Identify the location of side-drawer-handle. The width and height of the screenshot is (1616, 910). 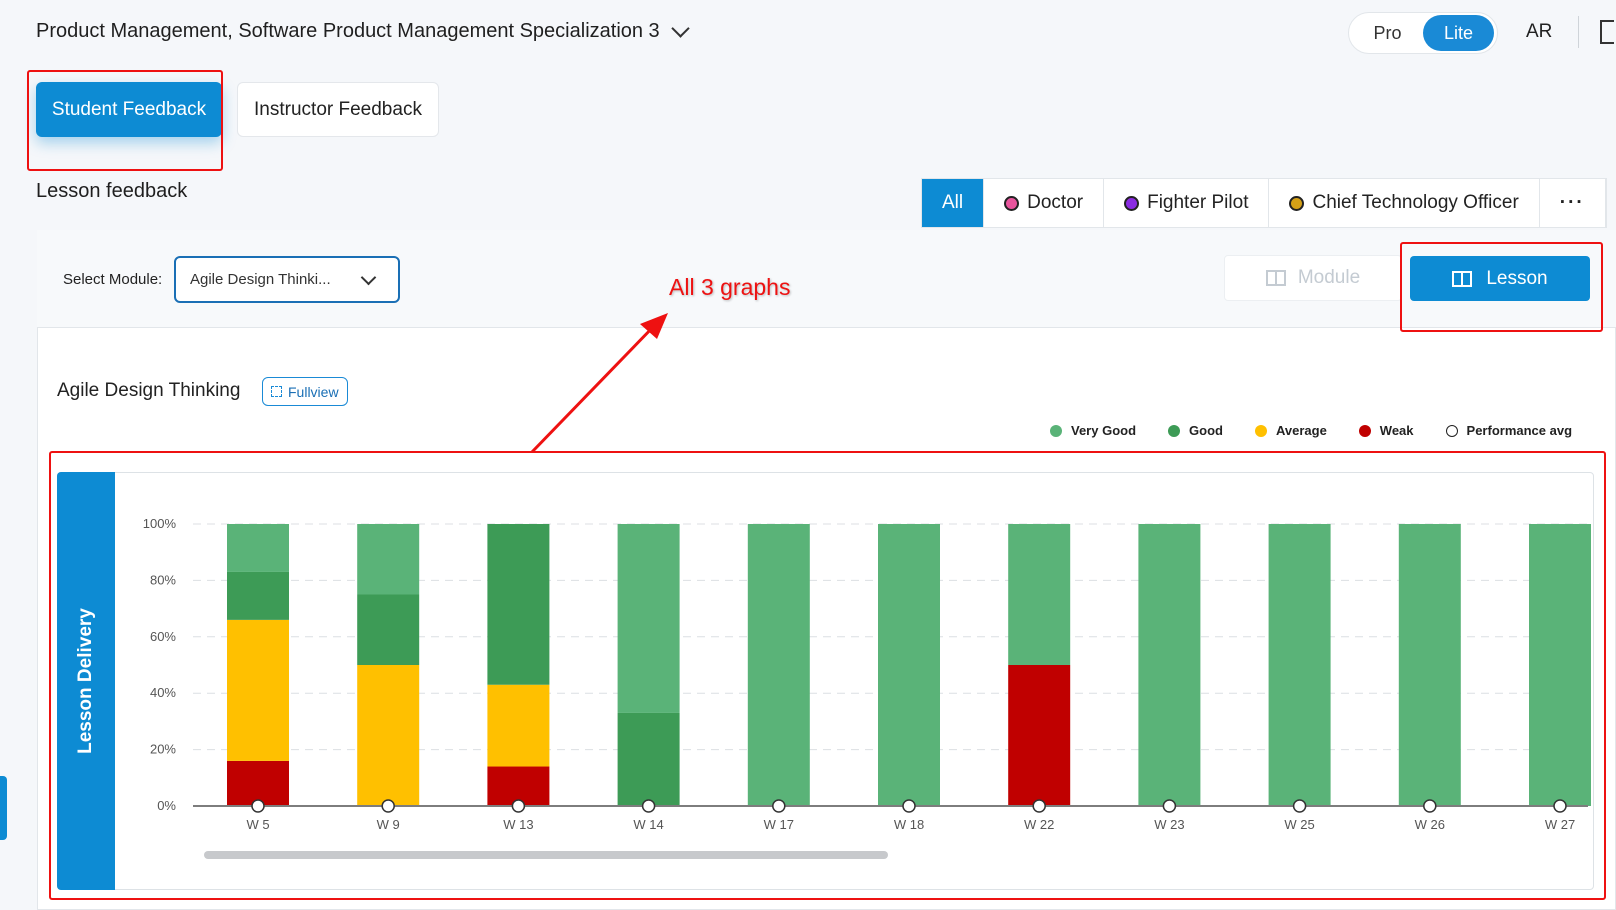
(3, 808).